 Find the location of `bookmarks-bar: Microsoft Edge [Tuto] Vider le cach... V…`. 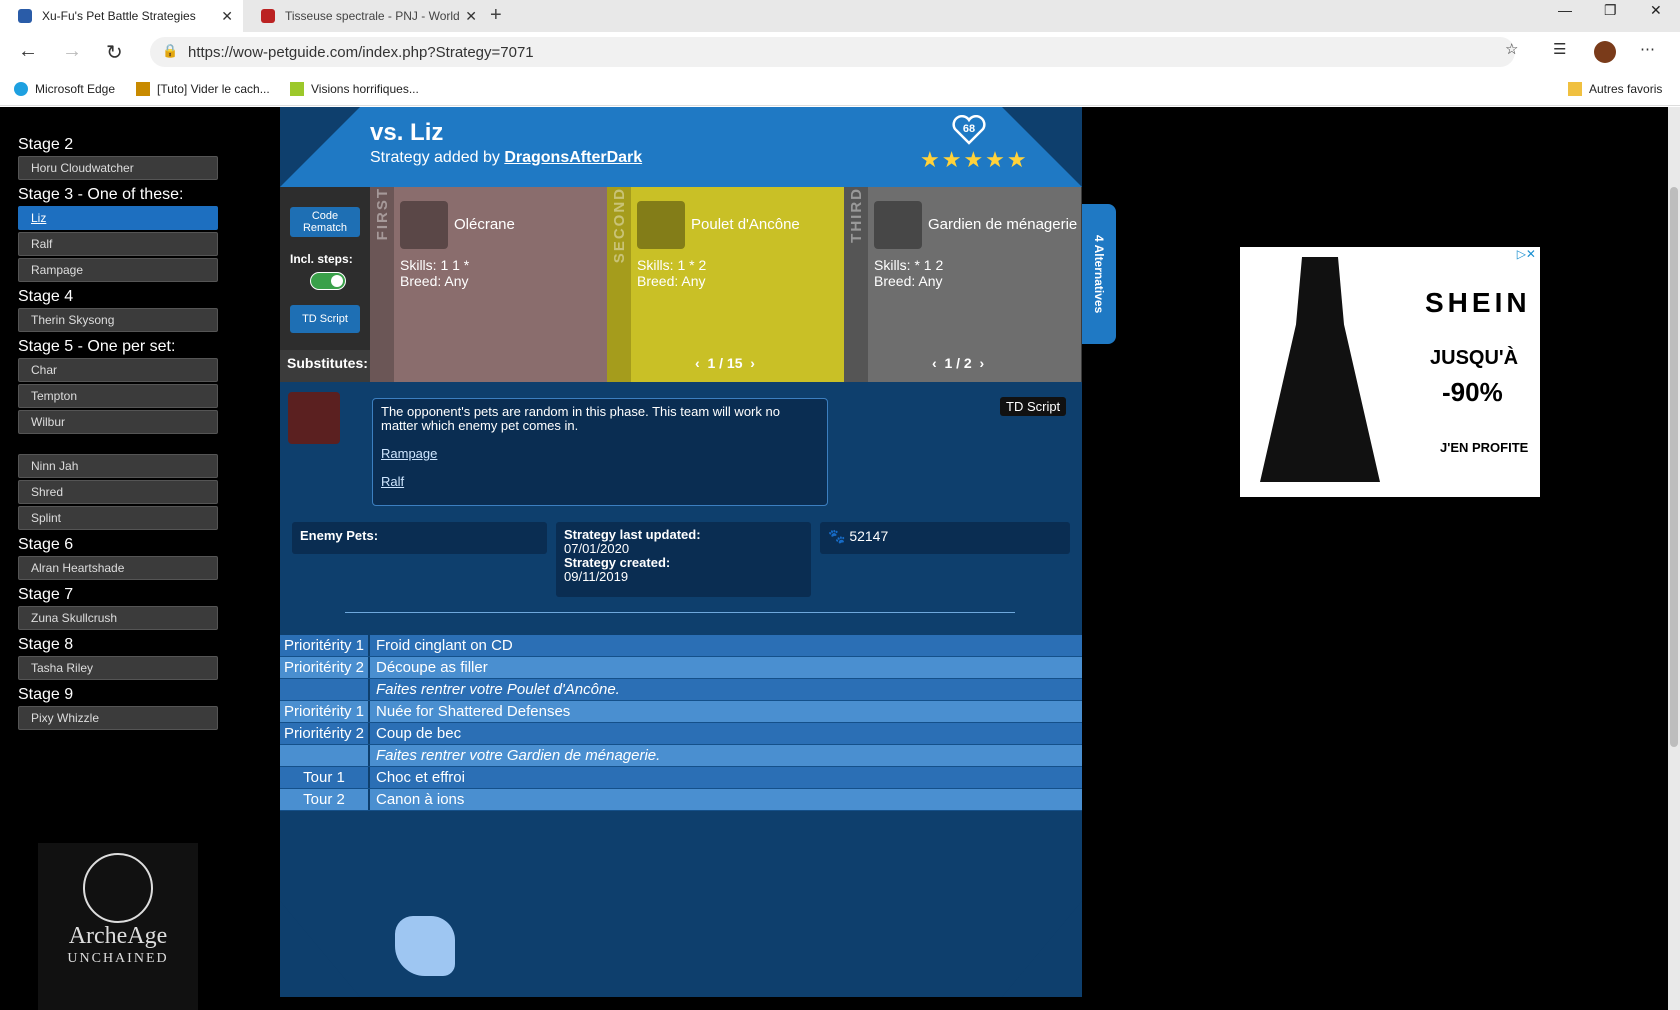

bookmarks-bar: Microsoft Edge [Tuto] Vider le cach... V… is located at coordinates (840, 89).